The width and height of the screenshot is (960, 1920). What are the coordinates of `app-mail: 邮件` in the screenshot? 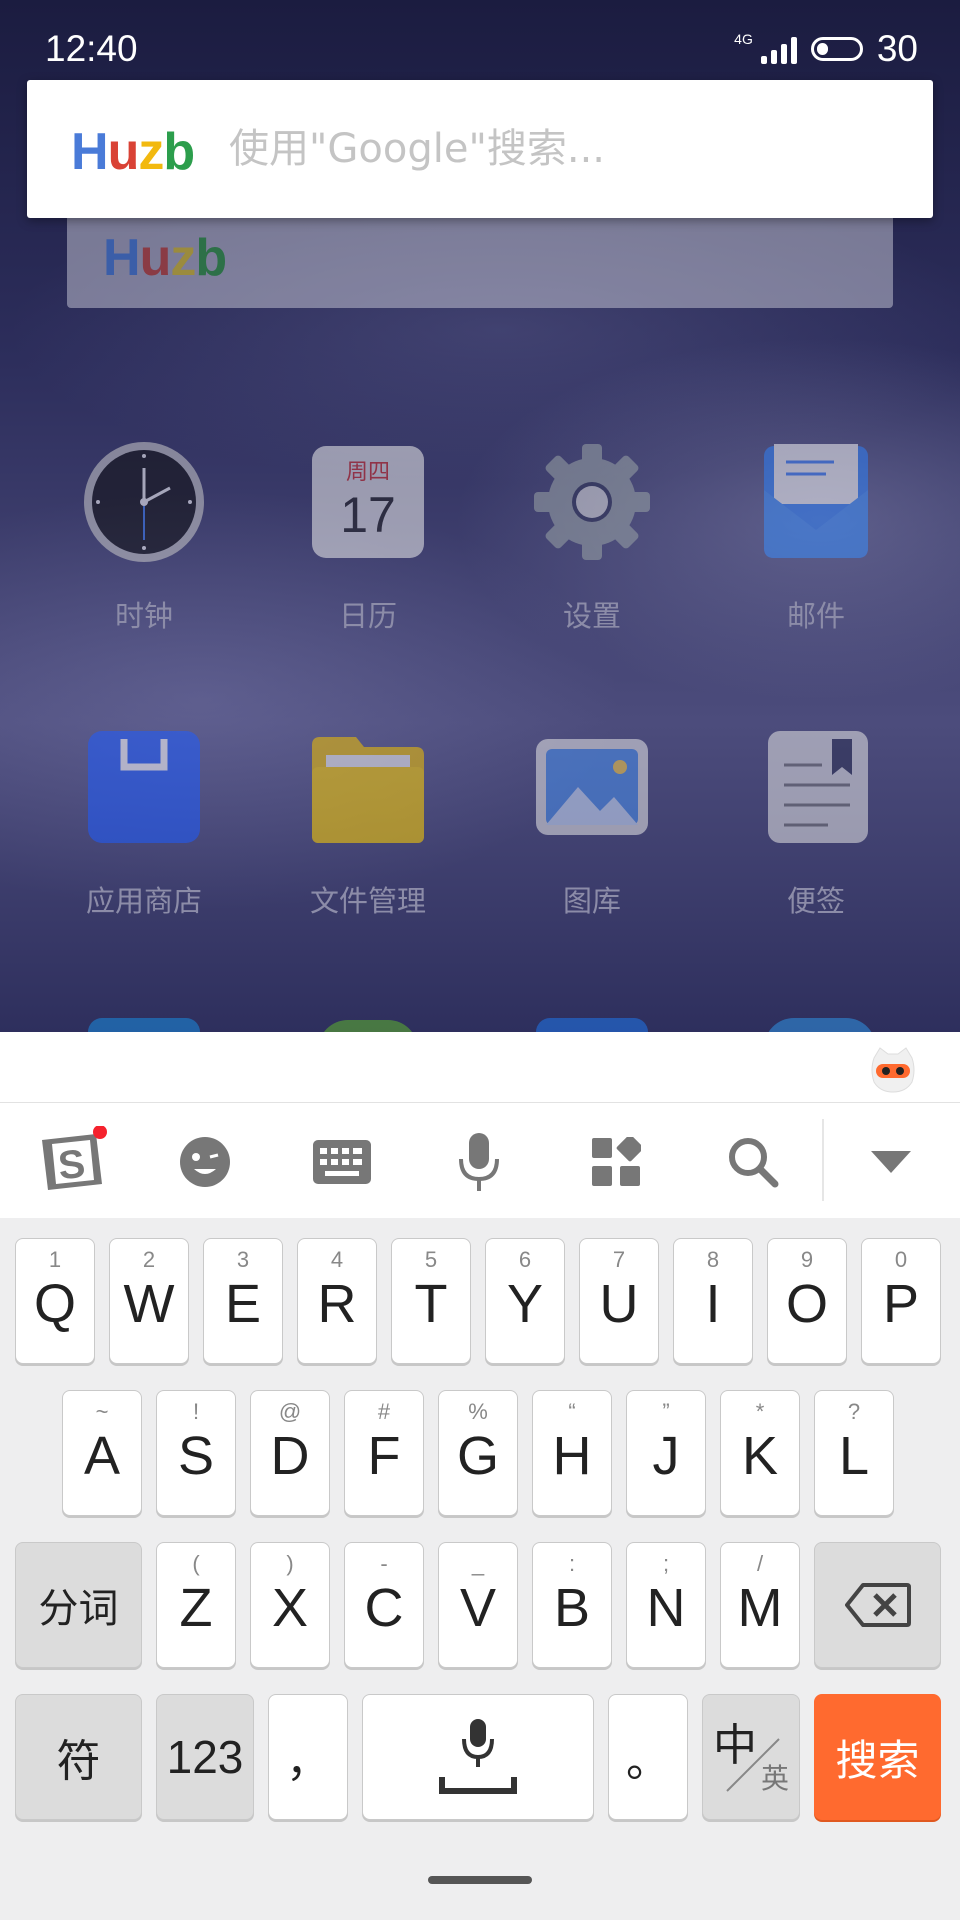 It's located at (816, 536).